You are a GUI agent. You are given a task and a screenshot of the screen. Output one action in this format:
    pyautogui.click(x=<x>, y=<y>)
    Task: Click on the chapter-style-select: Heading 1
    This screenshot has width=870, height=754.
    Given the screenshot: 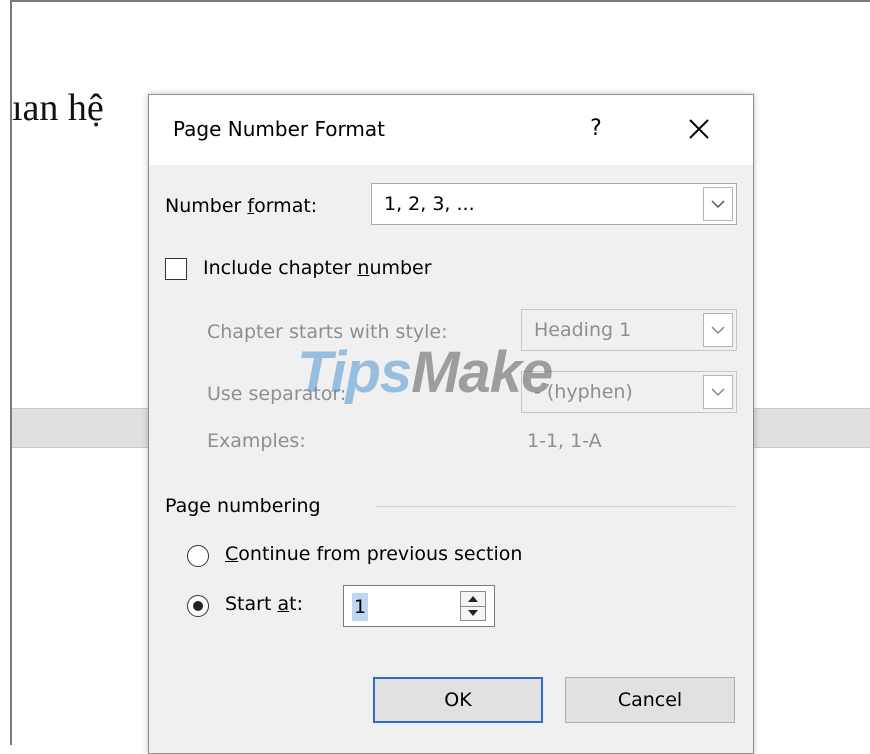 What is the action you would take?
    pyautogui.click(x=629, y=330)
    